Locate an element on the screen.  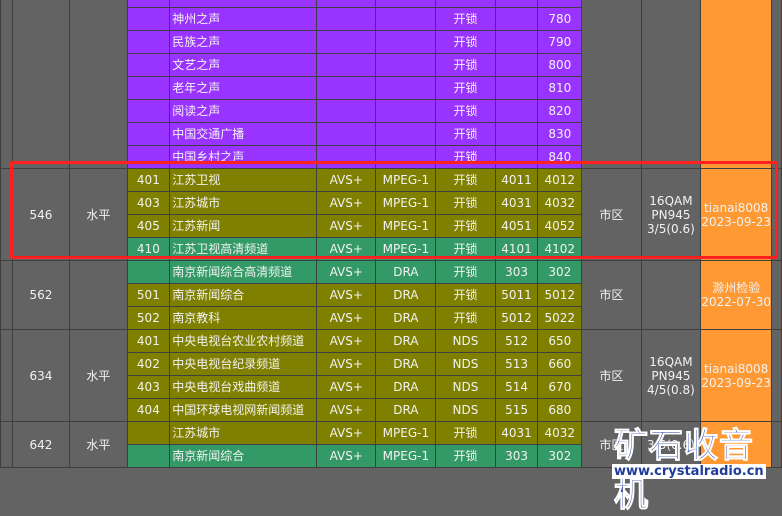
frequency-cell: 642 is located at coordinates (41, 444).